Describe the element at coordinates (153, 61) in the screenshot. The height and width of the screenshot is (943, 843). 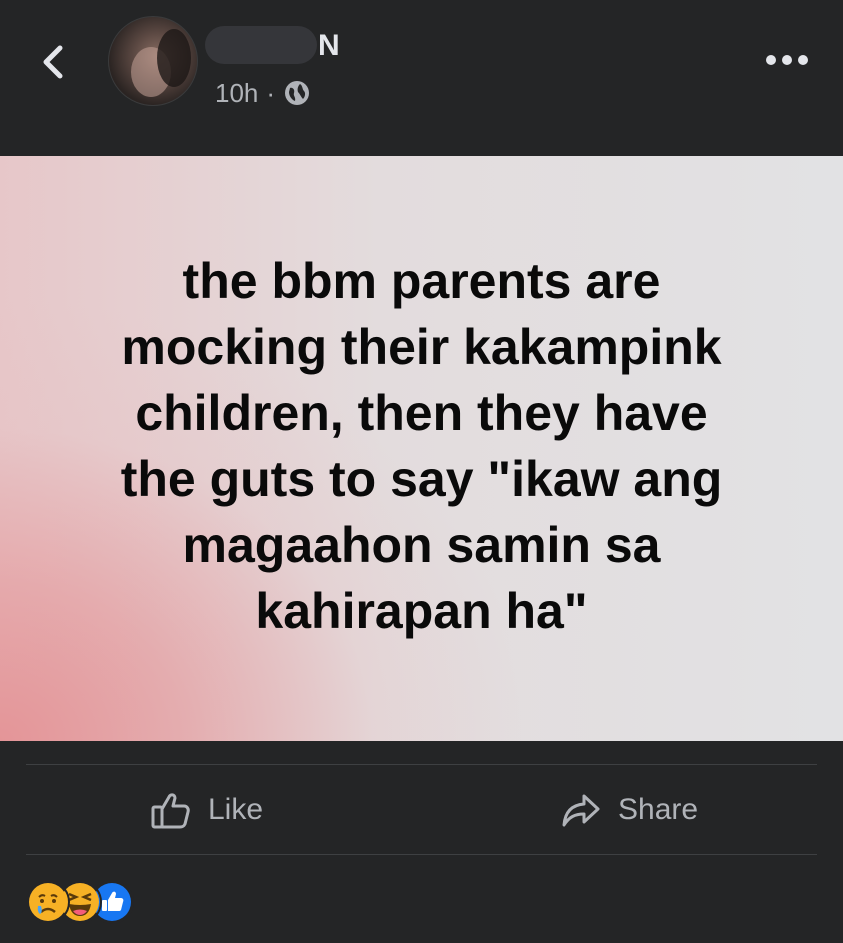
I see `avatar` at that location.